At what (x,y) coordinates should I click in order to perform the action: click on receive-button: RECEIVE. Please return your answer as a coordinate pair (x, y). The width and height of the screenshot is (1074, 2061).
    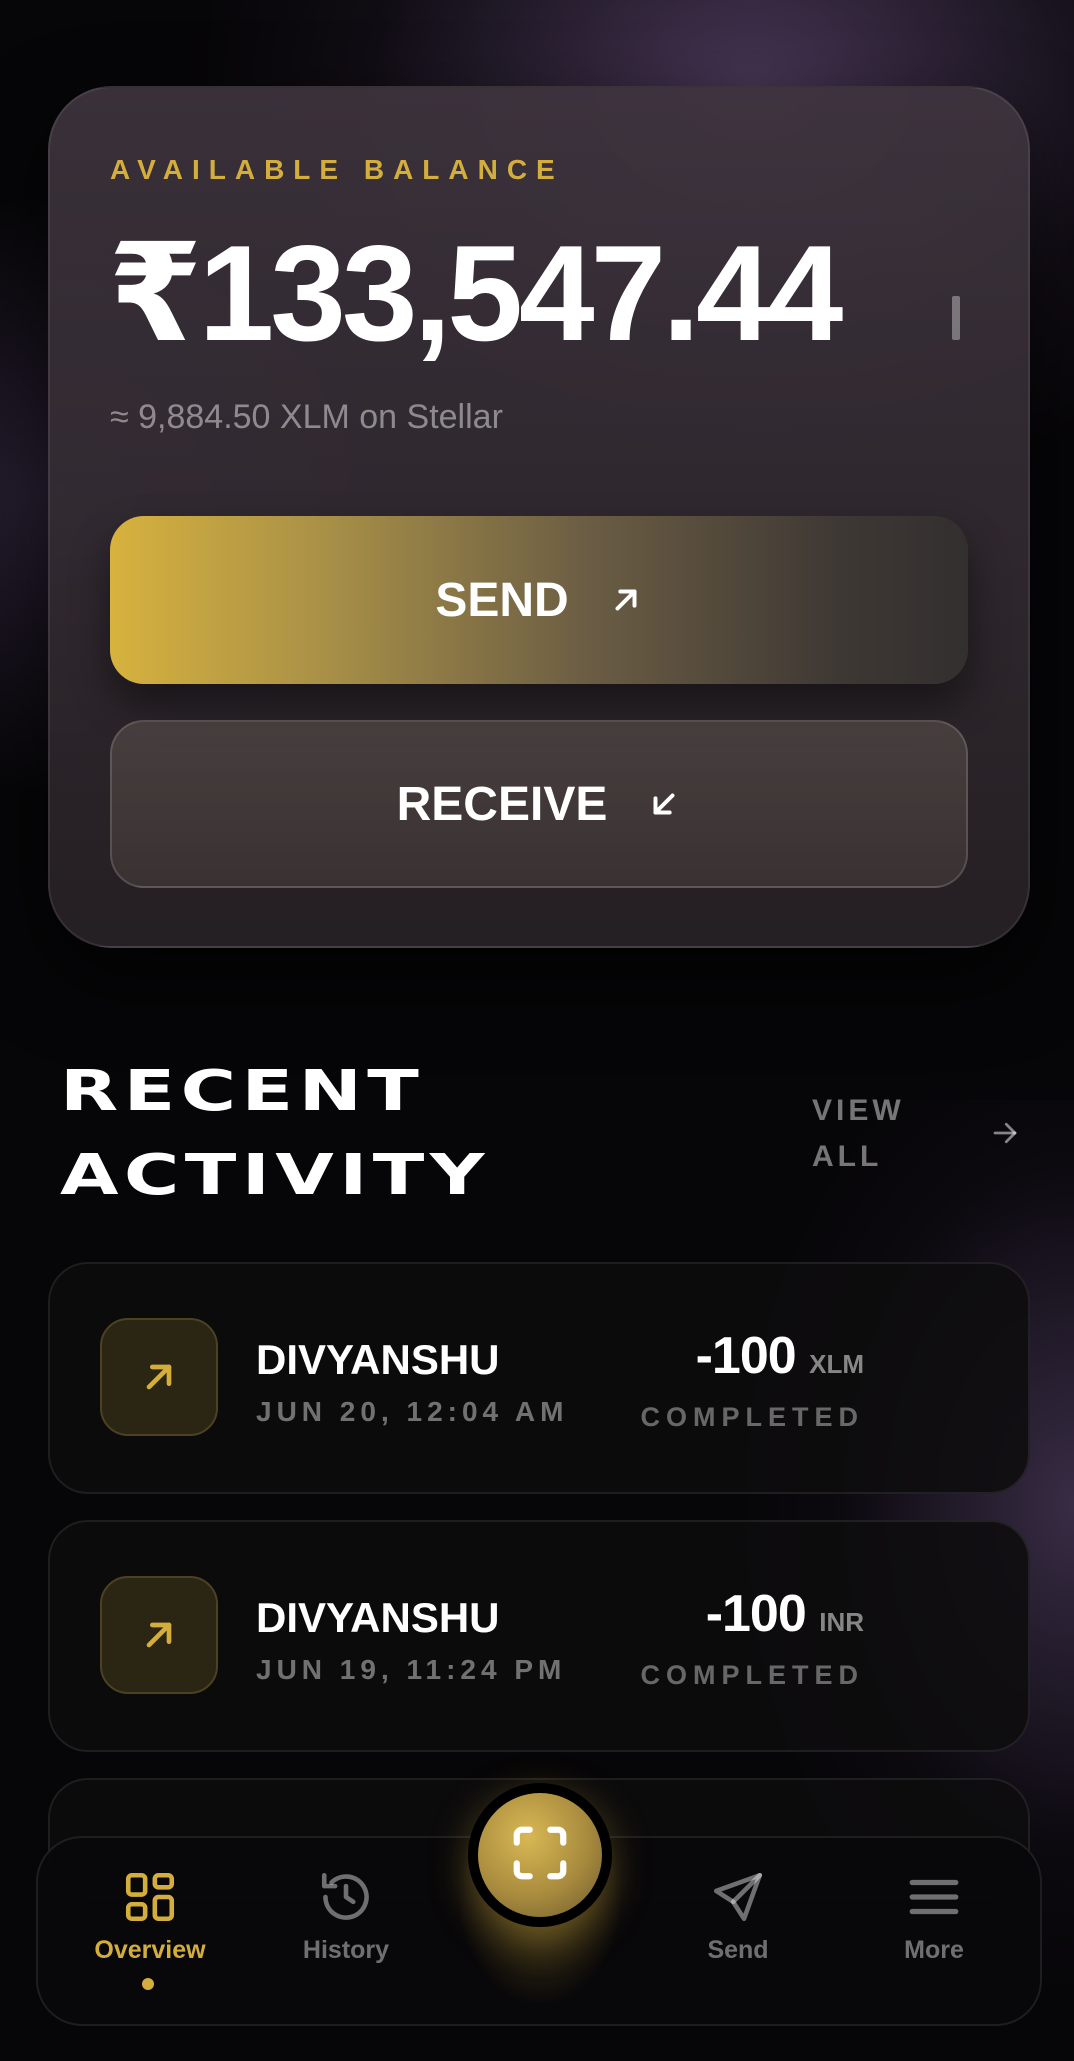
    Looking at the image, I should click on (539, 804).